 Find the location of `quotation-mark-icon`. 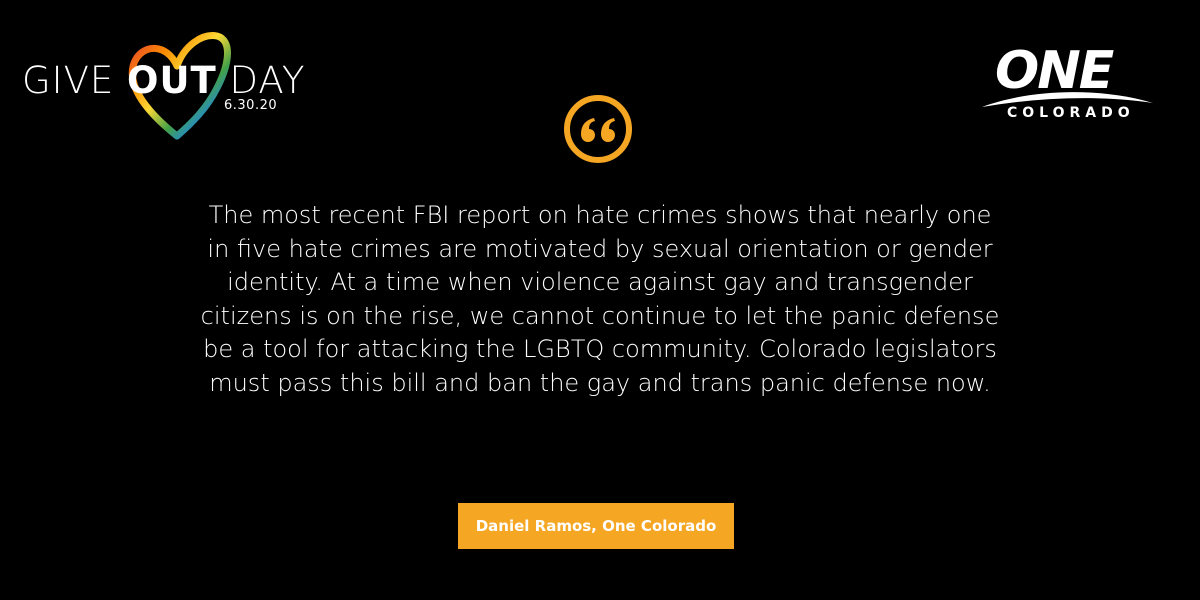

quotation-mark-icon is located at coordinates (598, 129).